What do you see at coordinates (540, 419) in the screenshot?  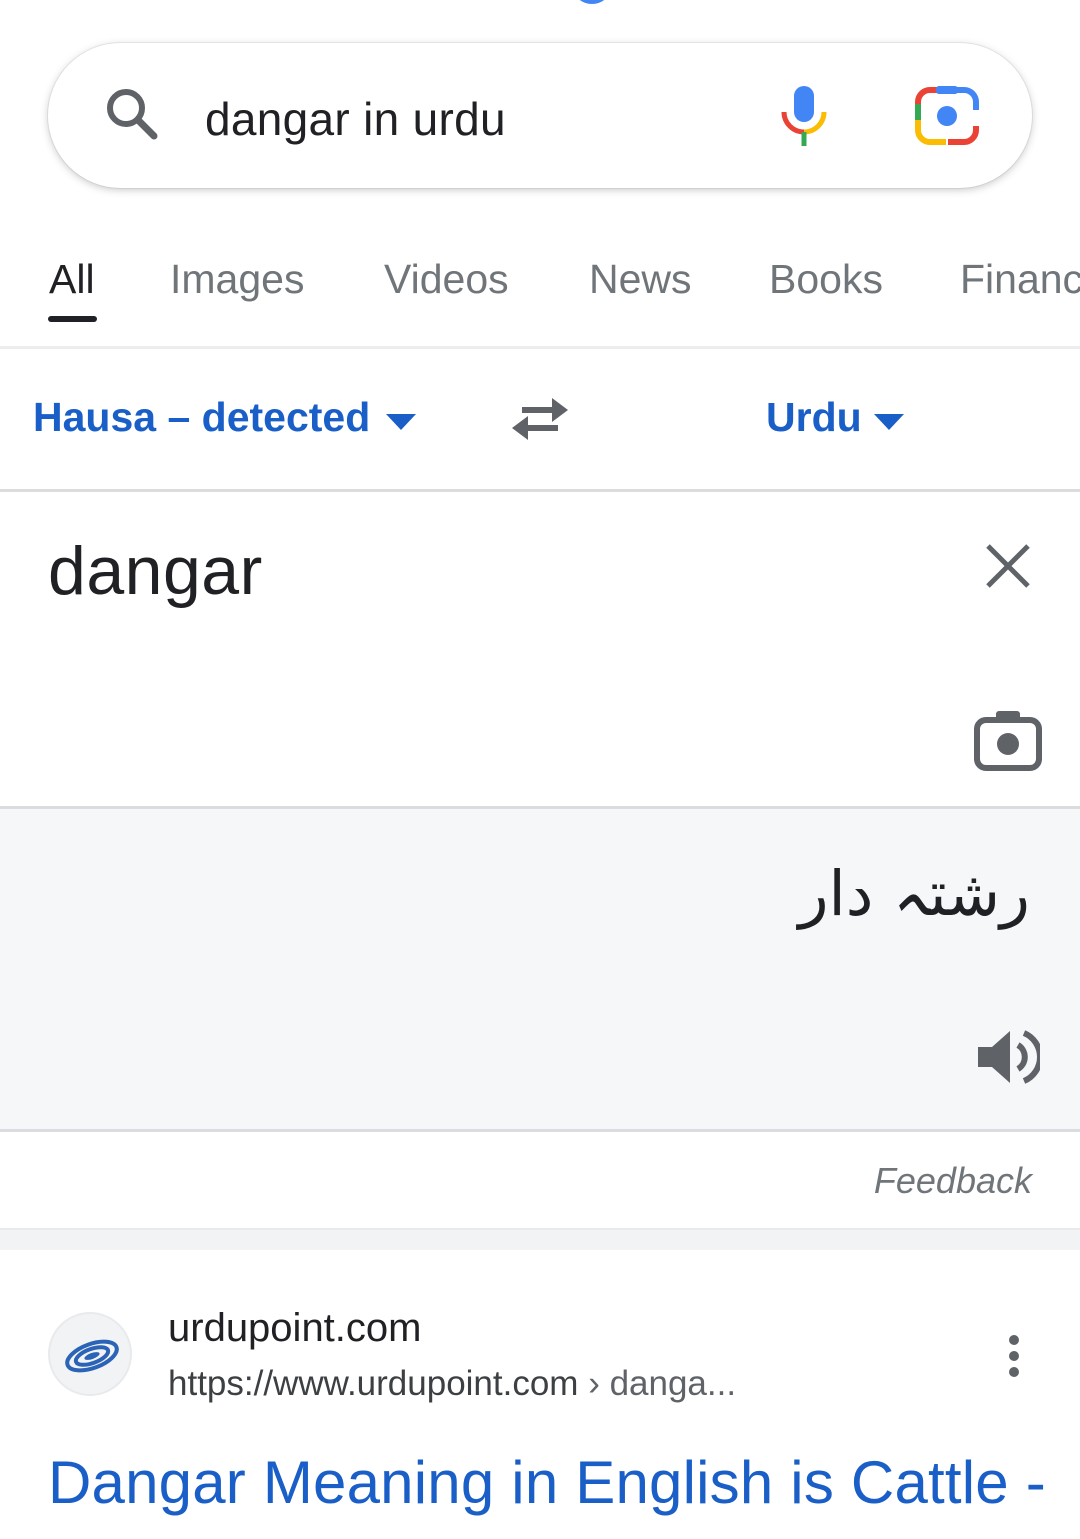 I see `swap-languages-icon` at bounding box center [540, 419].